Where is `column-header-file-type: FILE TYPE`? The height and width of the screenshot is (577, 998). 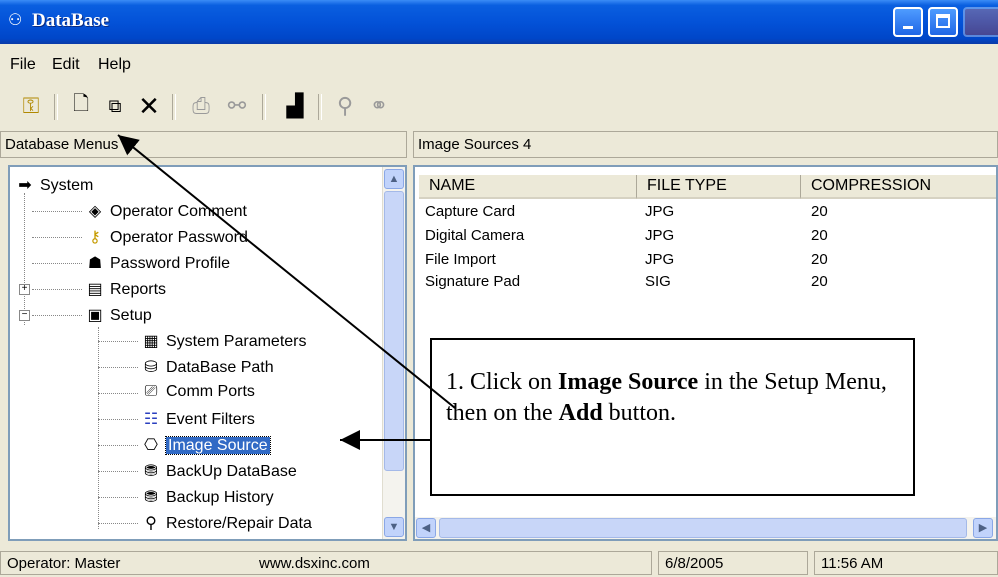
column-header-file-type: FILE TYPE is located at coordinates (719, 187).